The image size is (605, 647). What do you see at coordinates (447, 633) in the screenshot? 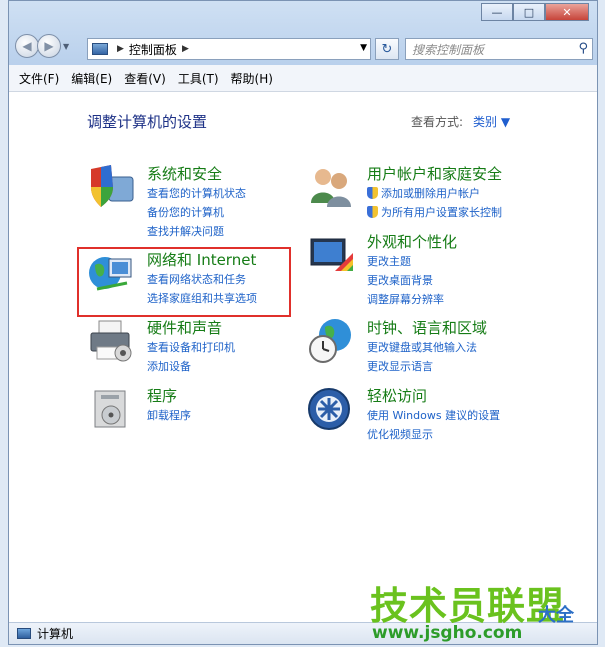
I see `watermark-url: www.jsgho.com` at bounding box center [447, 633].